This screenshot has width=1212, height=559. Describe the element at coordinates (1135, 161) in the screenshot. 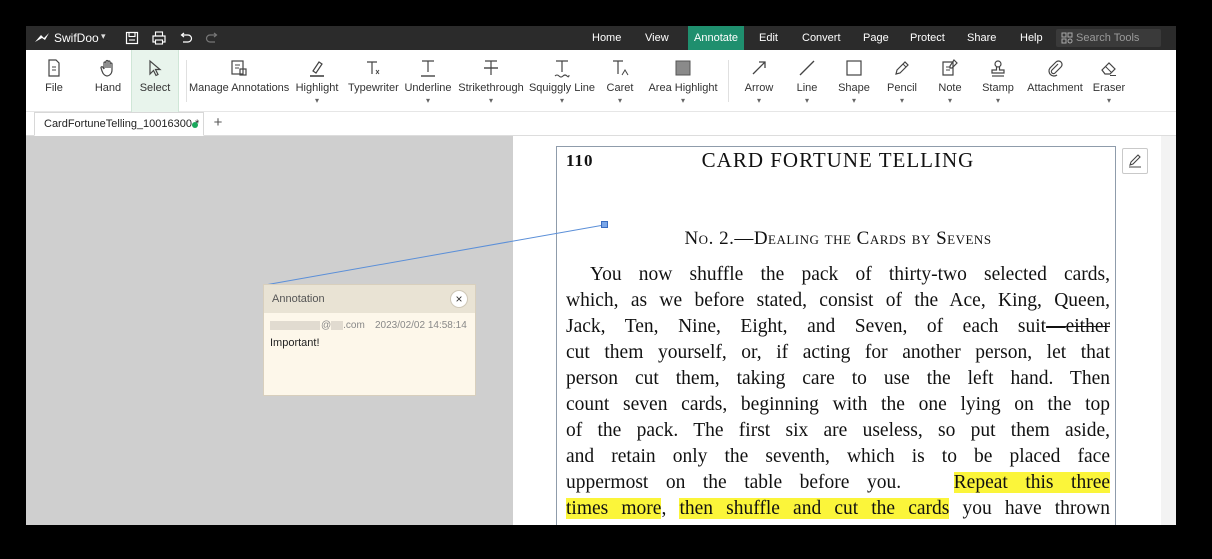

I see `edit-annotation-button` at that location.